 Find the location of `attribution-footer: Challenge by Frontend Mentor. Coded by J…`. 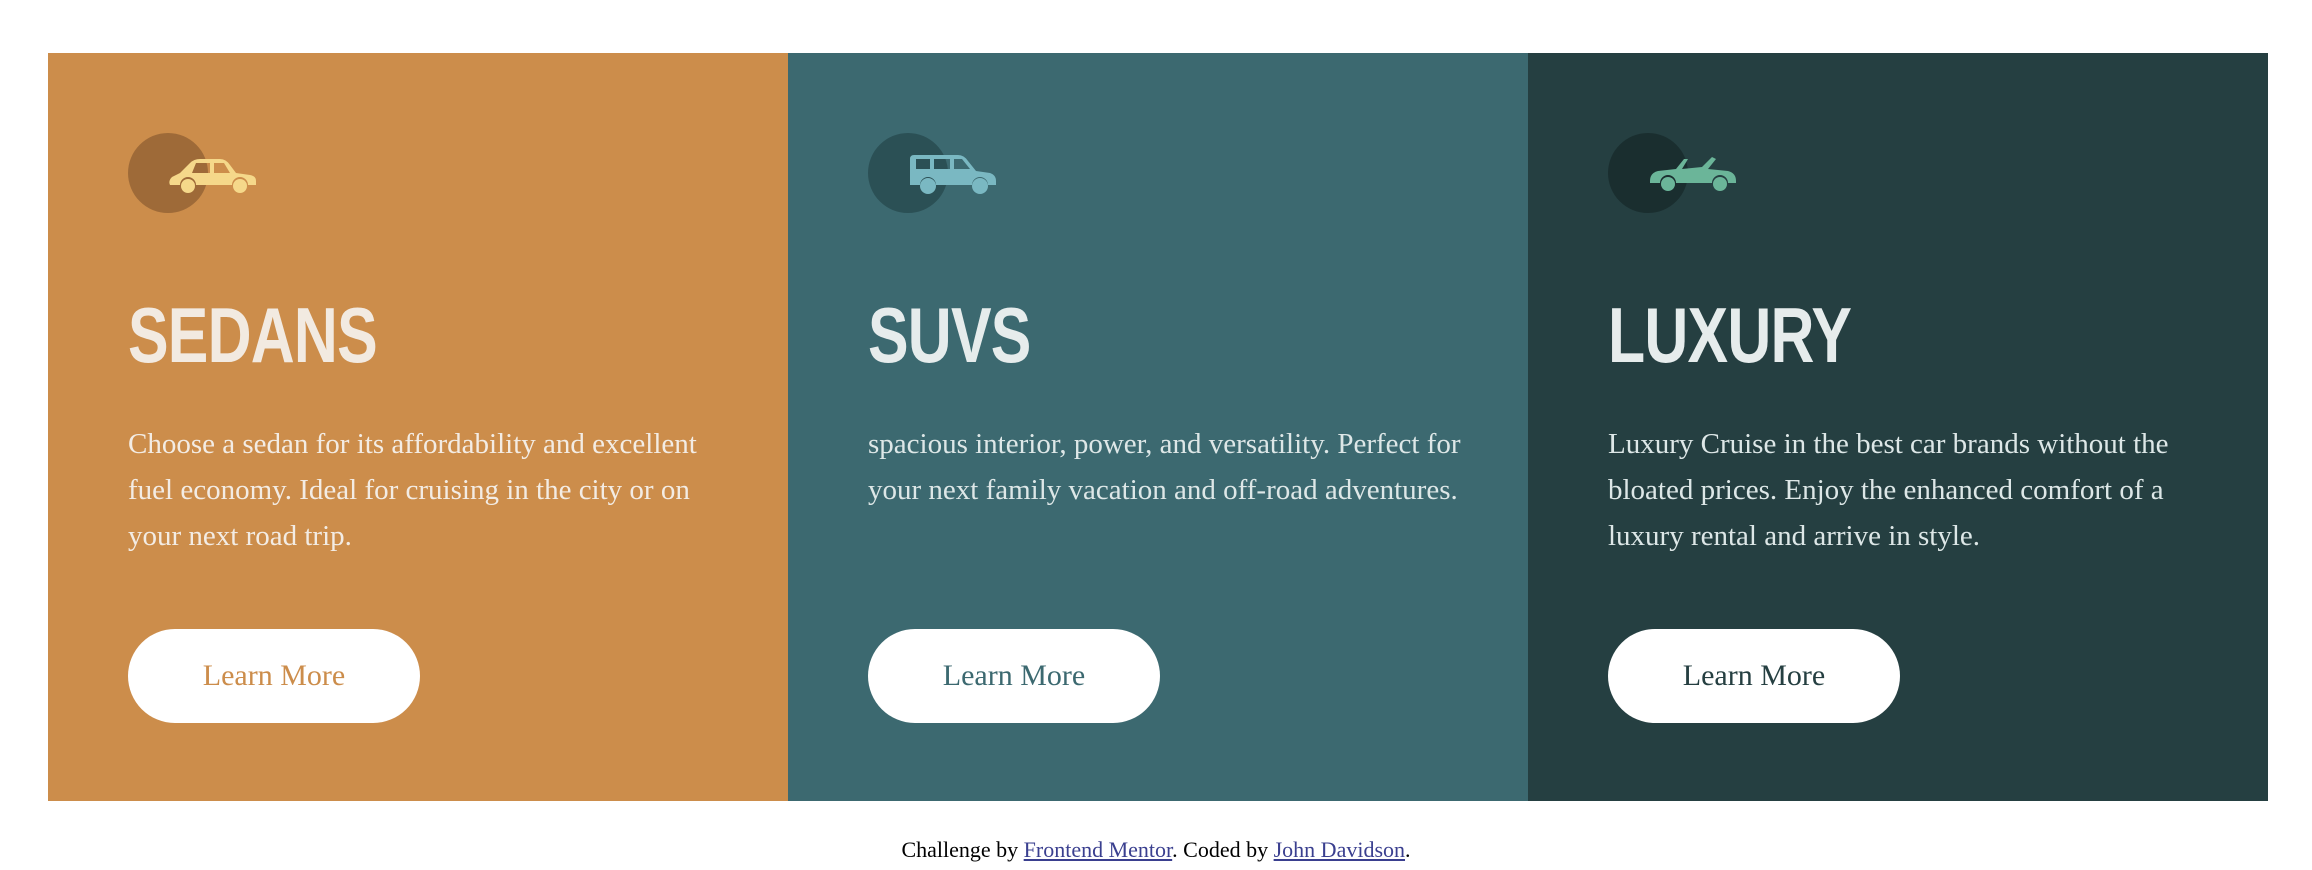

attribution-footer: Challenge by Frontend Mentor. Coded by J… is located at coordinates (1156, 850).